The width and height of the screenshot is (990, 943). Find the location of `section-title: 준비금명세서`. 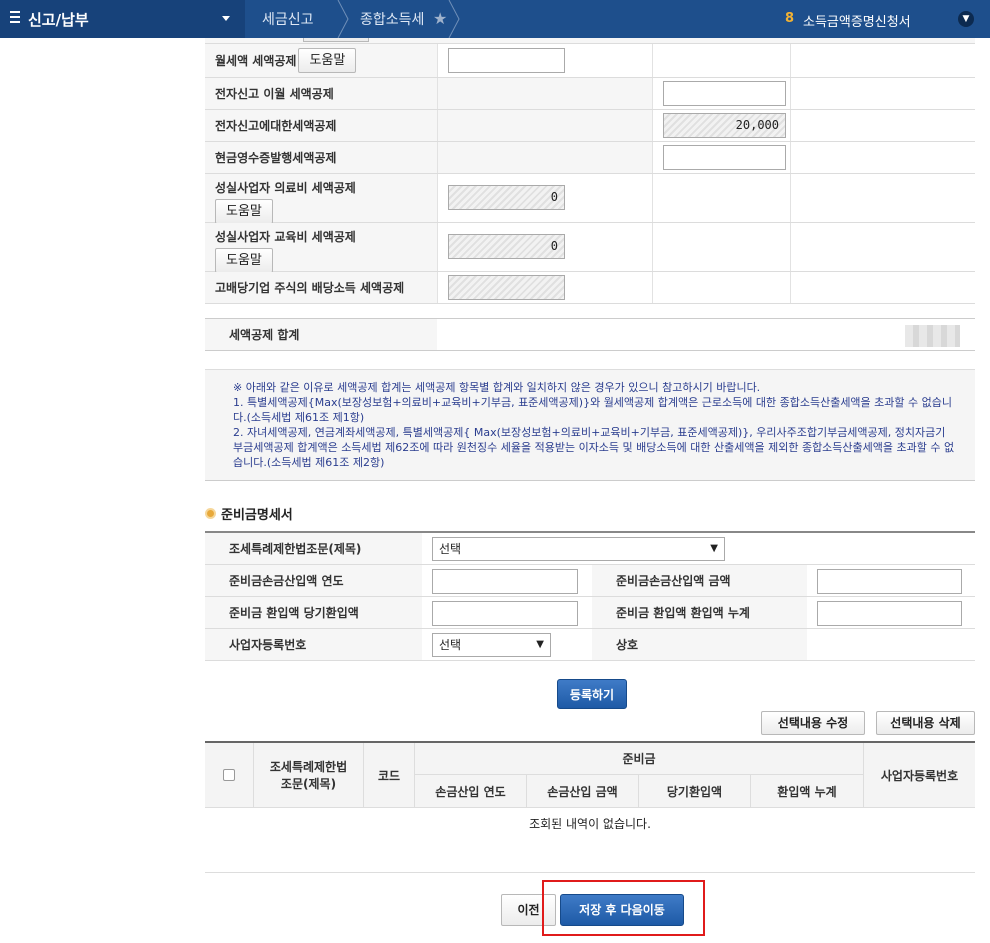

section-title: 준비금명세서 is located at coordinates (249, 513).